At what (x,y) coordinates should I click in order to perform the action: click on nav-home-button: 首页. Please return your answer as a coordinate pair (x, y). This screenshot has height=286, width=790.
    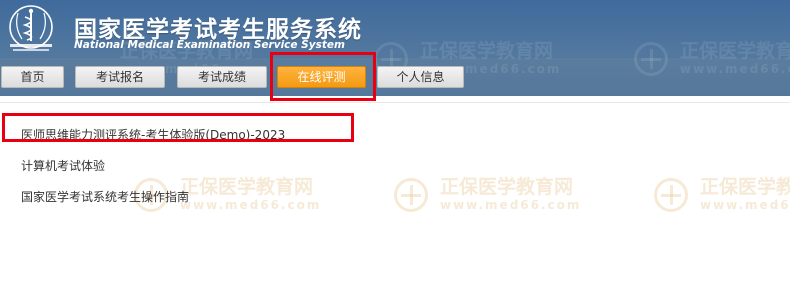
    Looking at the image, I should click on (32, 77).